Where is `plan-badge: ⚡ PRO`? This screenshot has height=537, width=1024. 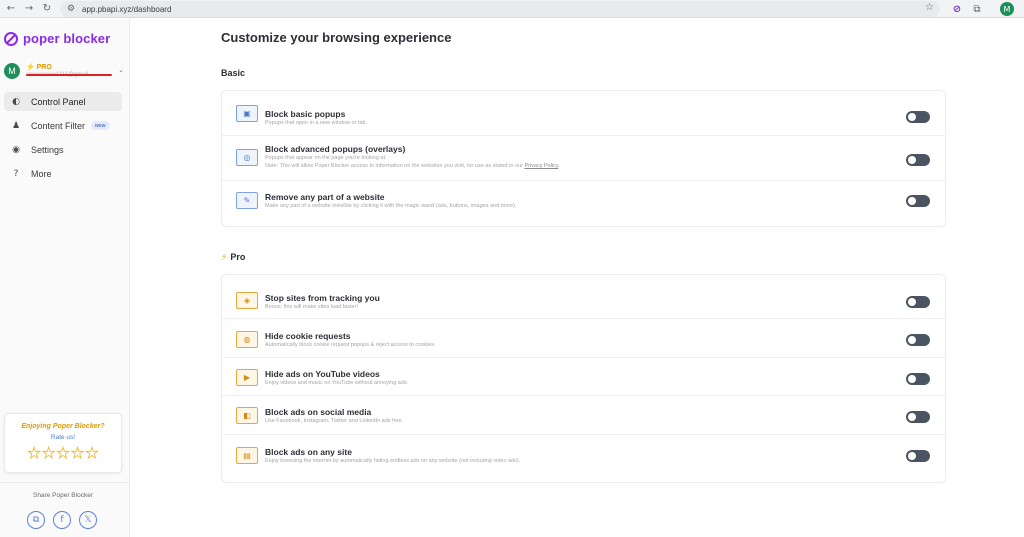
plan-badge: ⚡ PRO is located at coordinates (39, 67).